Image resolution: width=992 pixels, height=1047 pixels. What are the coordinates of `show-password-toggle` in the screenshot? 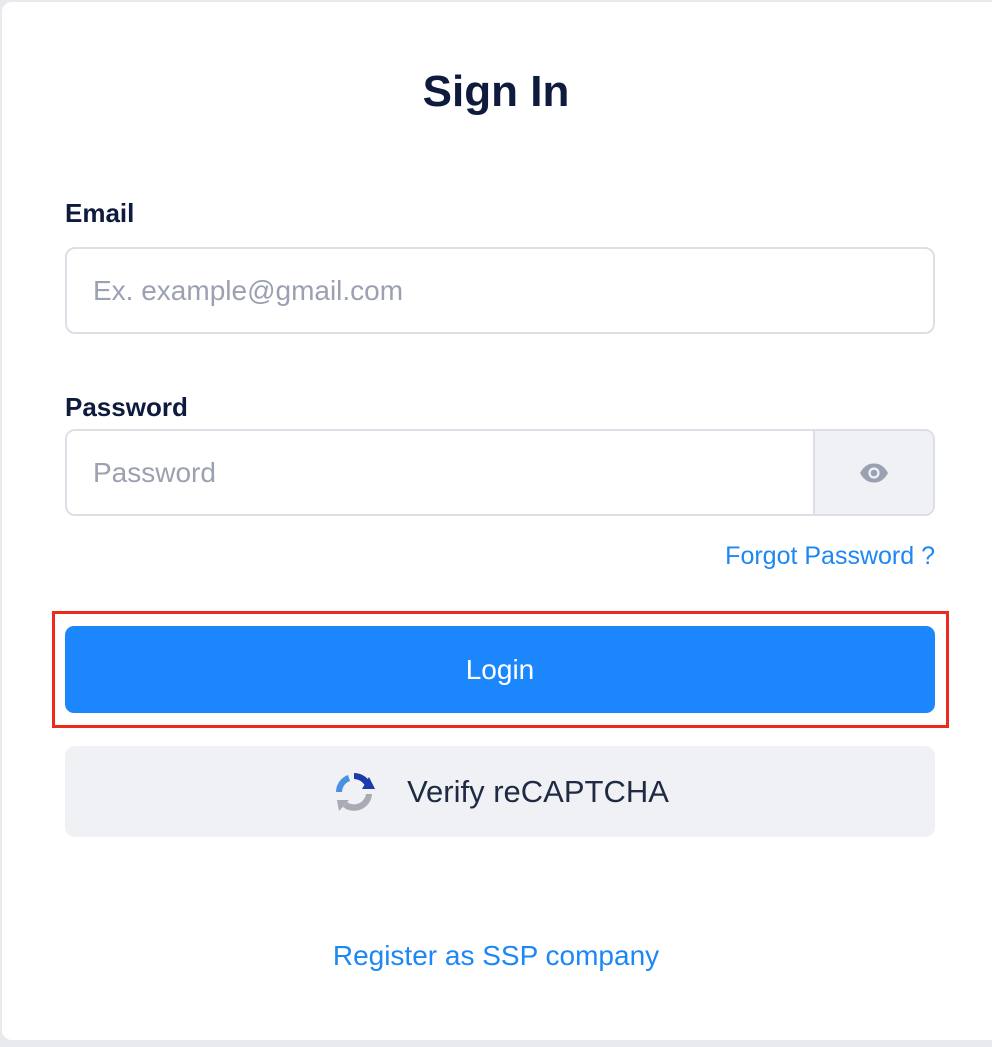 It's located at (873, 472).